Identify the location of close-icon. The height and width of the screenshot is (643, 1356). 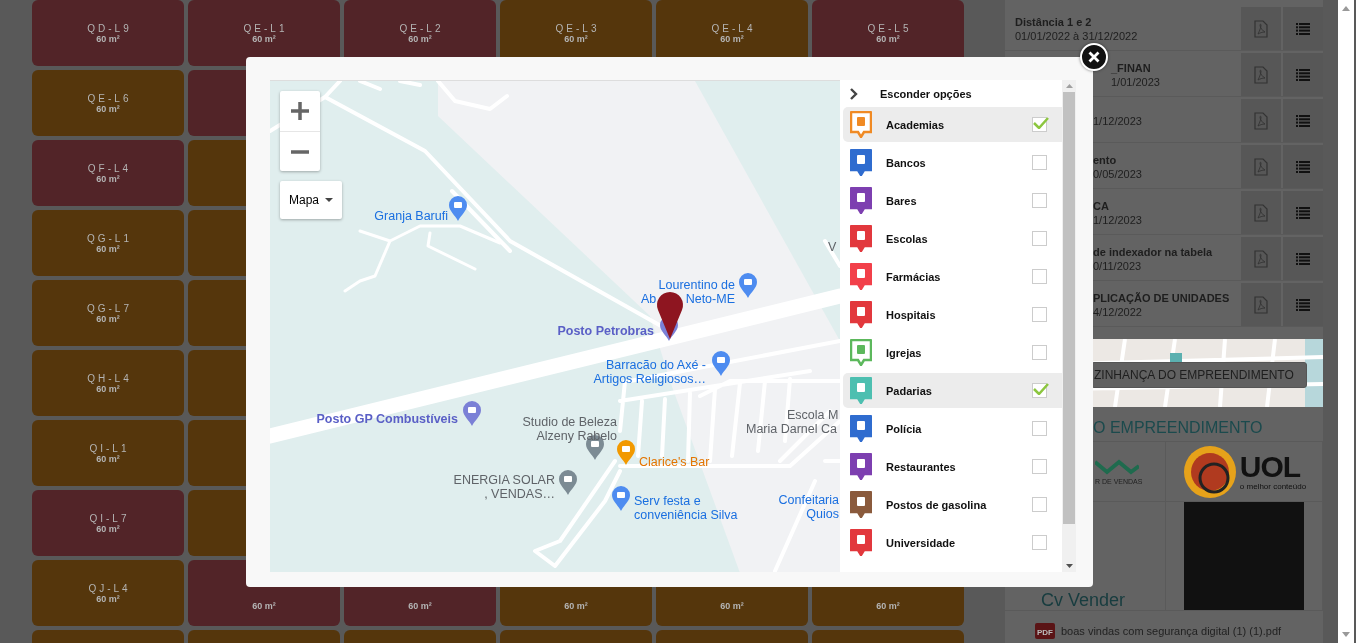
(1094, 57).